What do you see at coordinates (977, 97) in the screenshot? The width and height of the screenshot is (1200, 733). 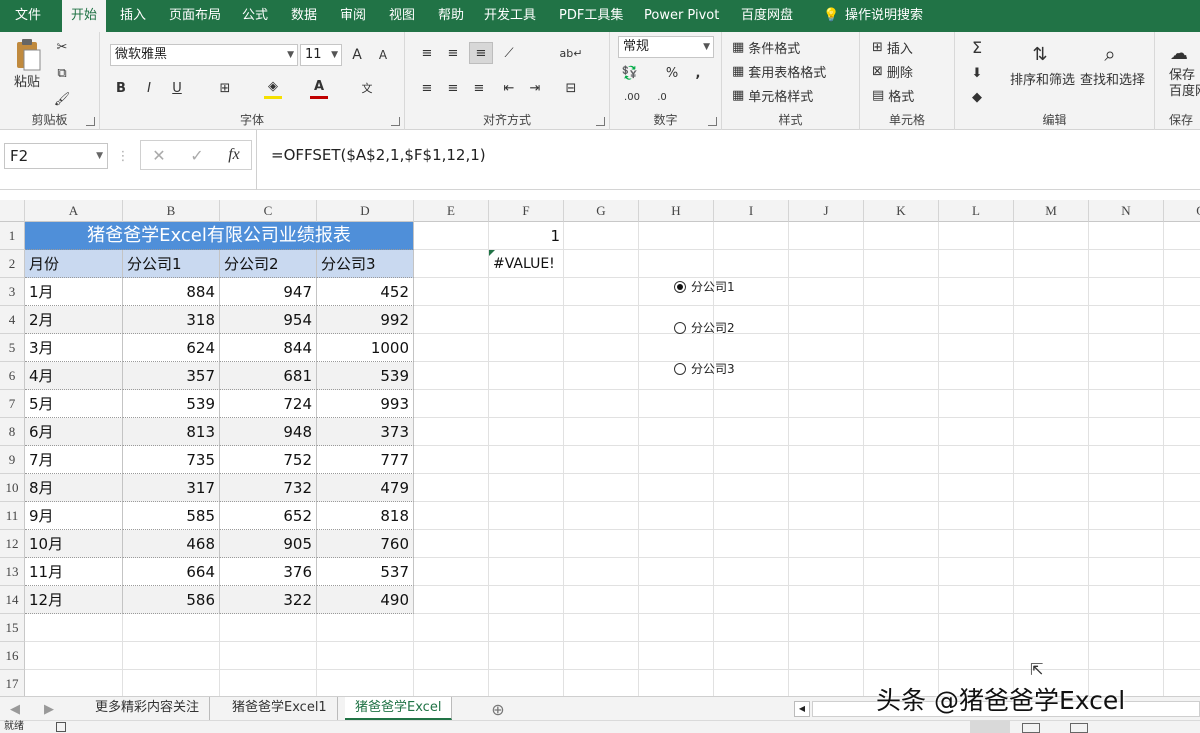 I see `clear-icon: ◆` at bounding box center [977, 97].